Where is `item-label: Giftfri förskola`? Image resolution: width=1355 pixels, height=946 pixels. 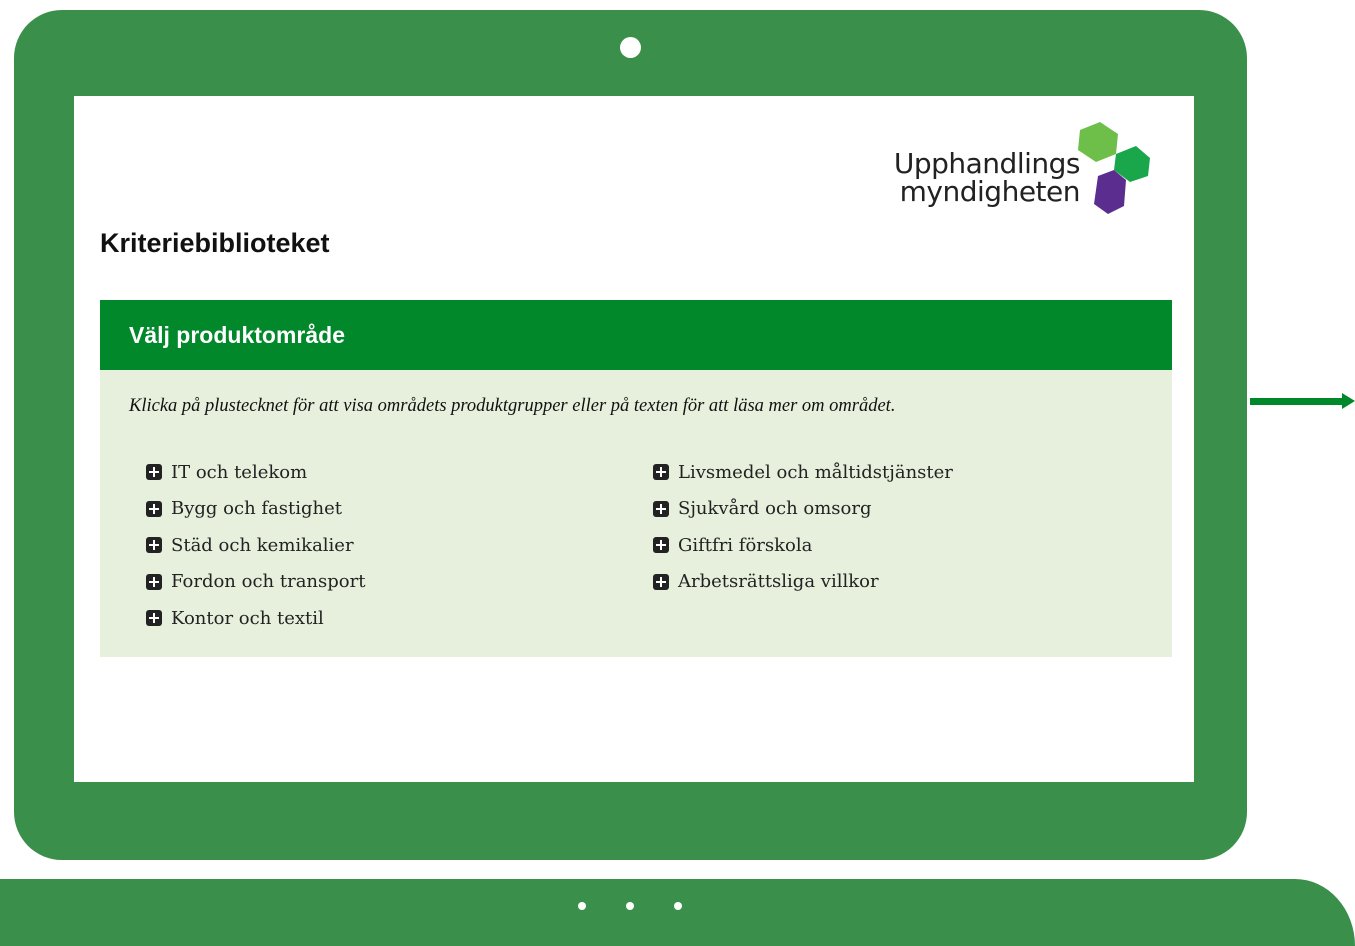
item-label: Giftfri förskola is located at coordinates (745, 545).